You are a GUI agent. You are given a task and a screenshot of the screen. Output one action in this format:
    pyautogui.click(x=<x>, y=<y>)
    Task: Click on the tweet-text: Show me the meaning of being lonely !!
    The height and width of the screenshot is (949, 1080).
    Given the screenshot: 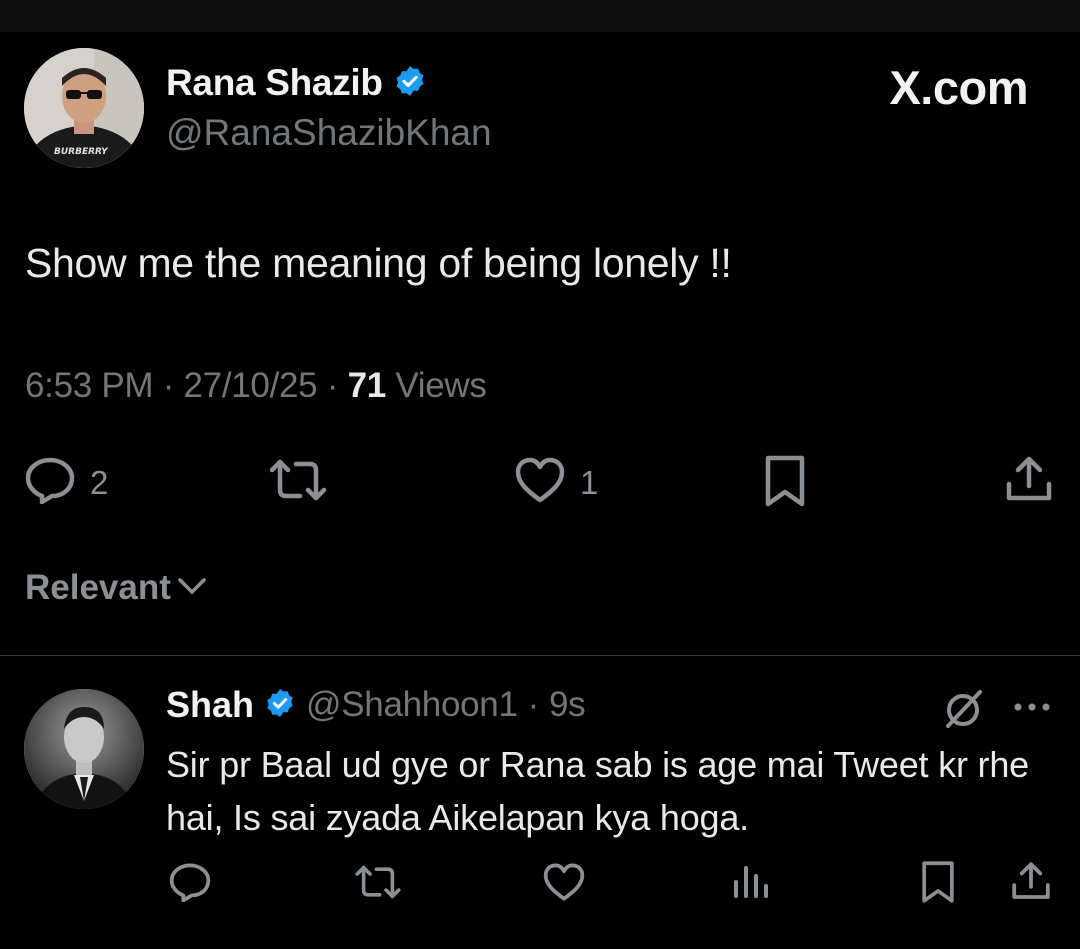 What is the action you would take?
    pyautogui.click(x=378, y=263)
    